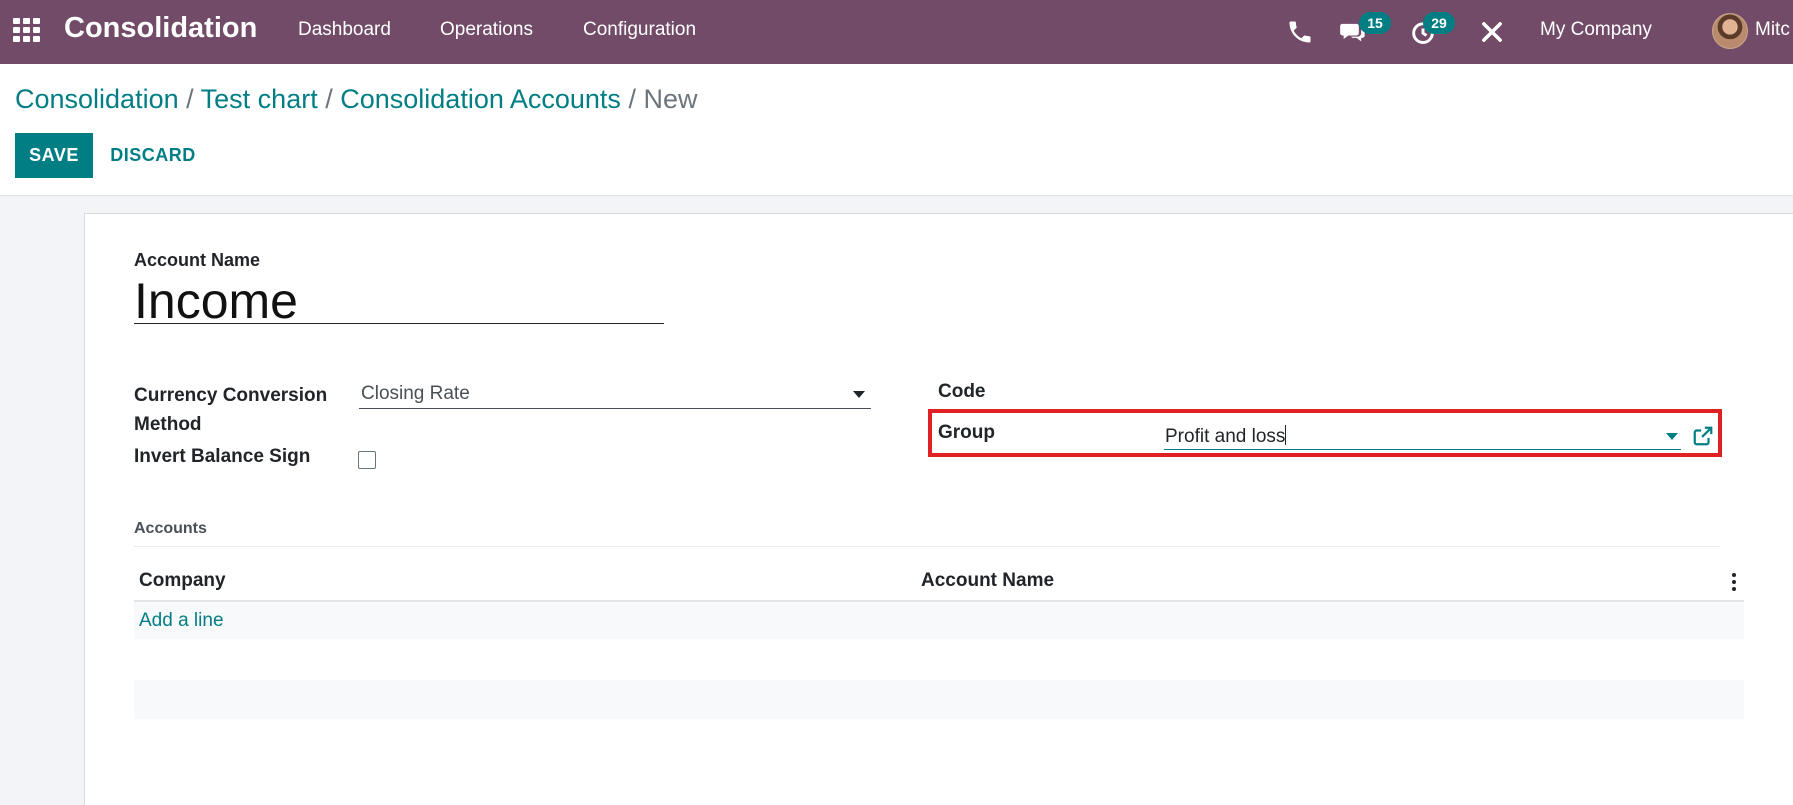 This screenshot has width=1793, height=805. Describe the element at coordinates (344, 30) in the screenshot. I see `menu-dashboard: Dashboard` at that location.